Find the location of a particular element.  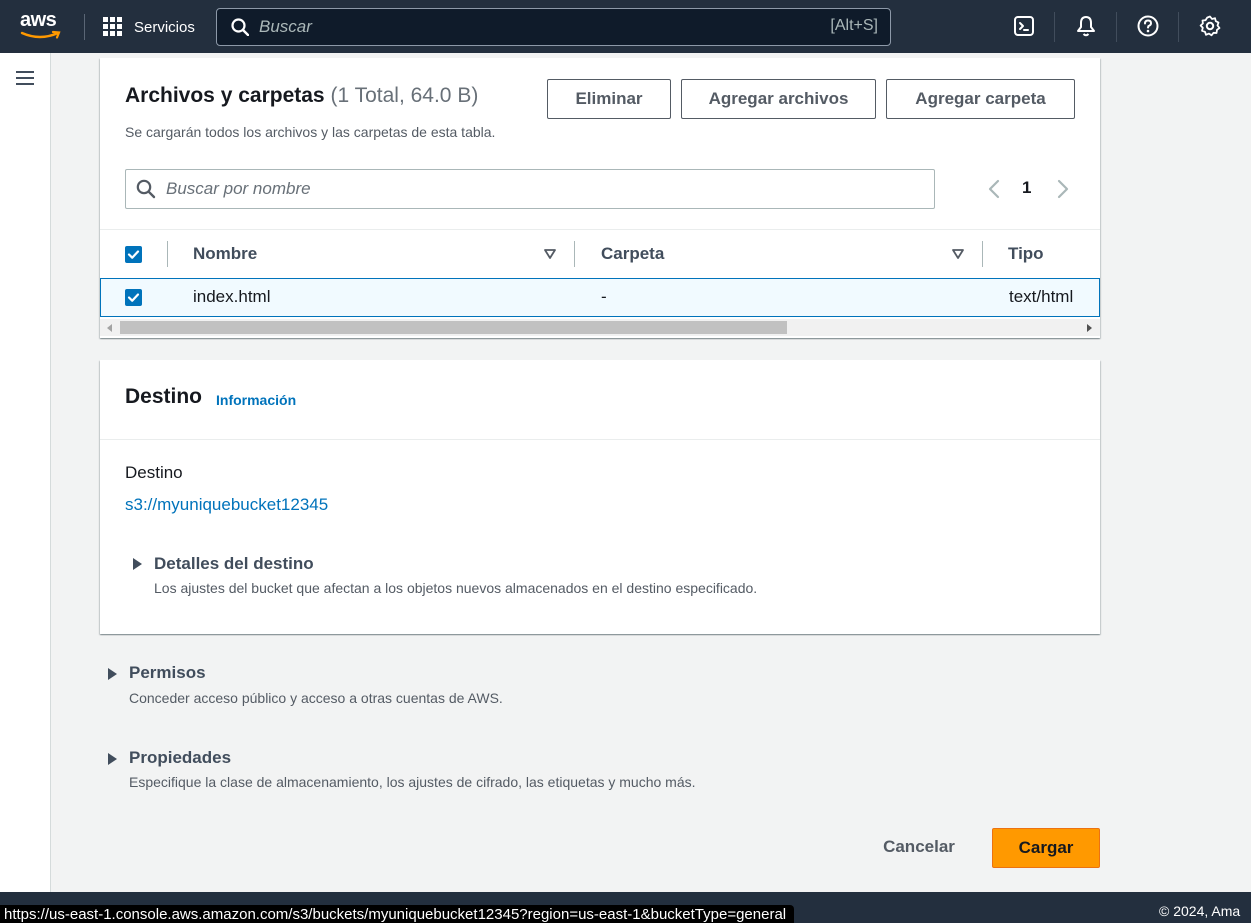

filter-by-name-input is located at coordinates (536, 189).